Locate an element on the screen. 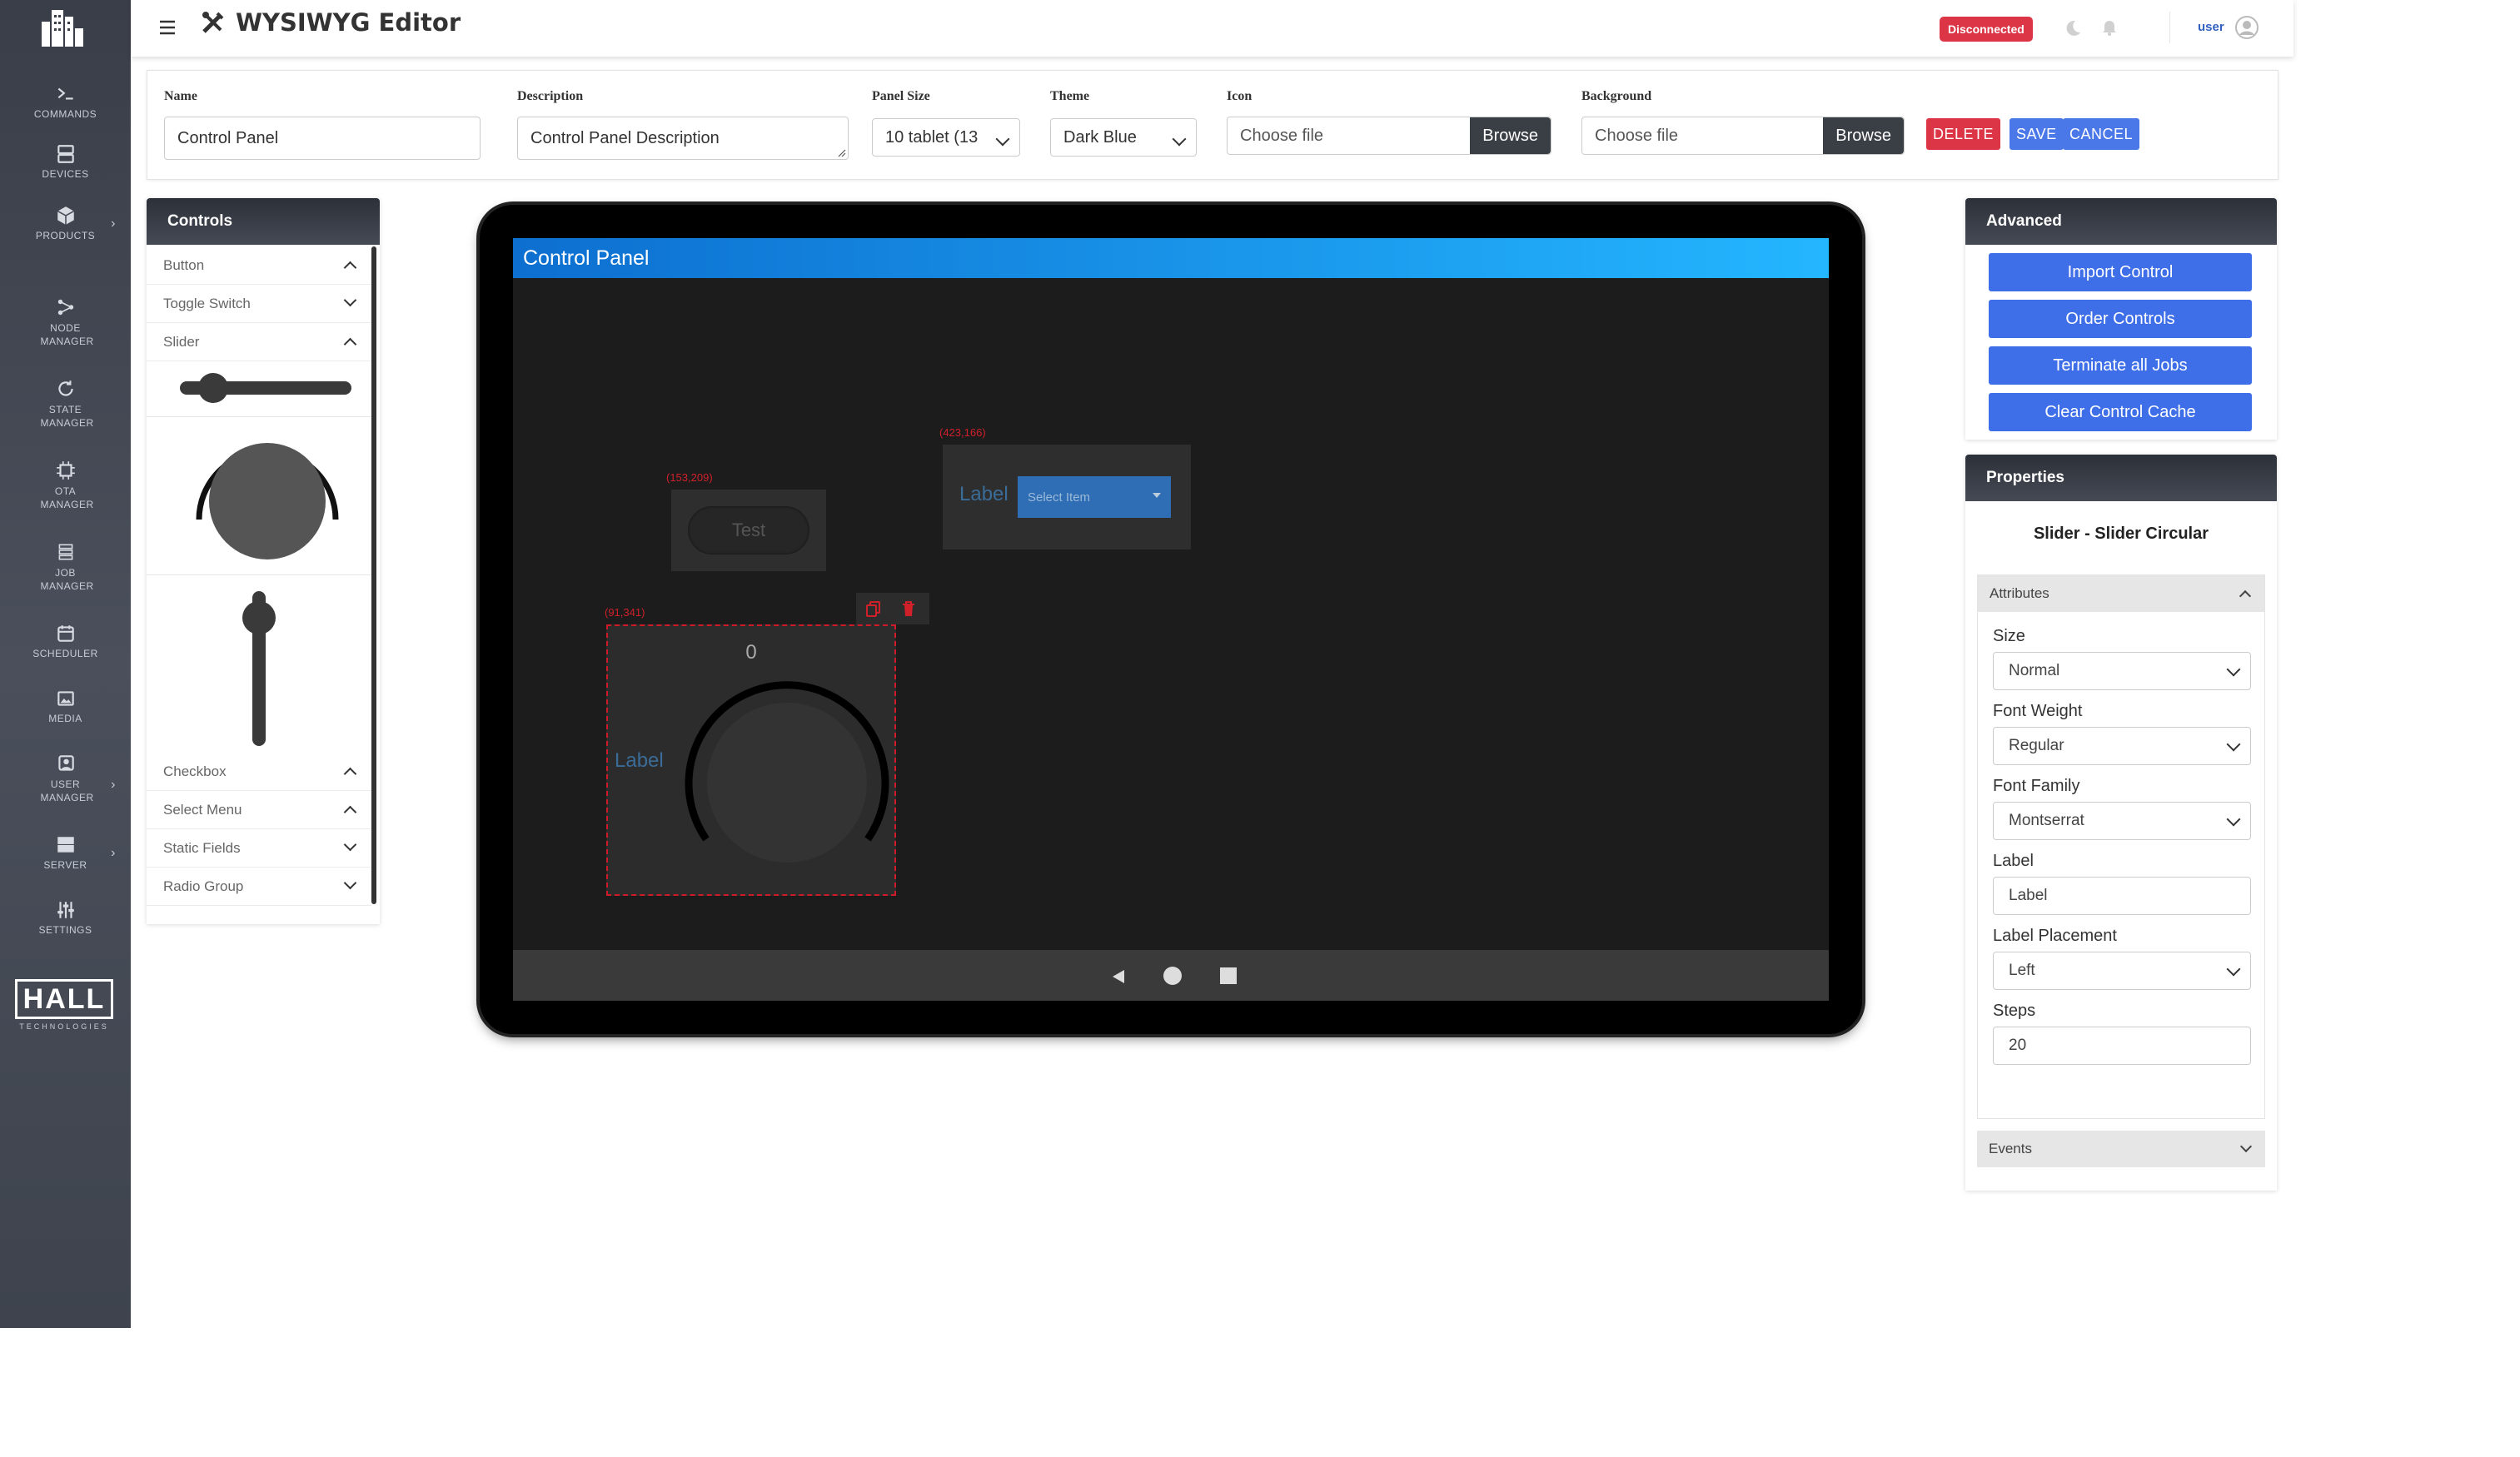  save-button: SAVE is located at coordinates (2037, 134).